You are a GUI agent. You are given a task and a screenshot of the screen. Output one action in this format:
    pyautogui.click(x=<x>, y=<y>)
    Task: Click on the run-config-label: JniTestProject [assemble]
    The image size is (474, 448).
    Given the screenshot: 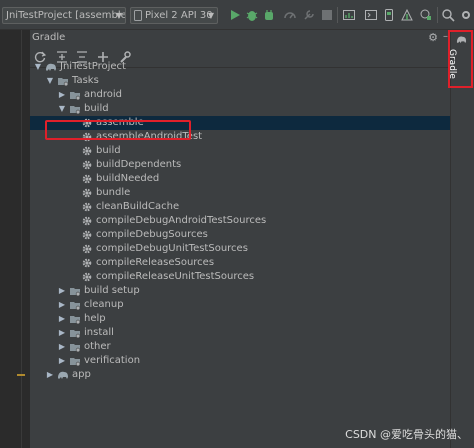 What is the action you would take?
    pyautogui.click(x=66, y=15)
    